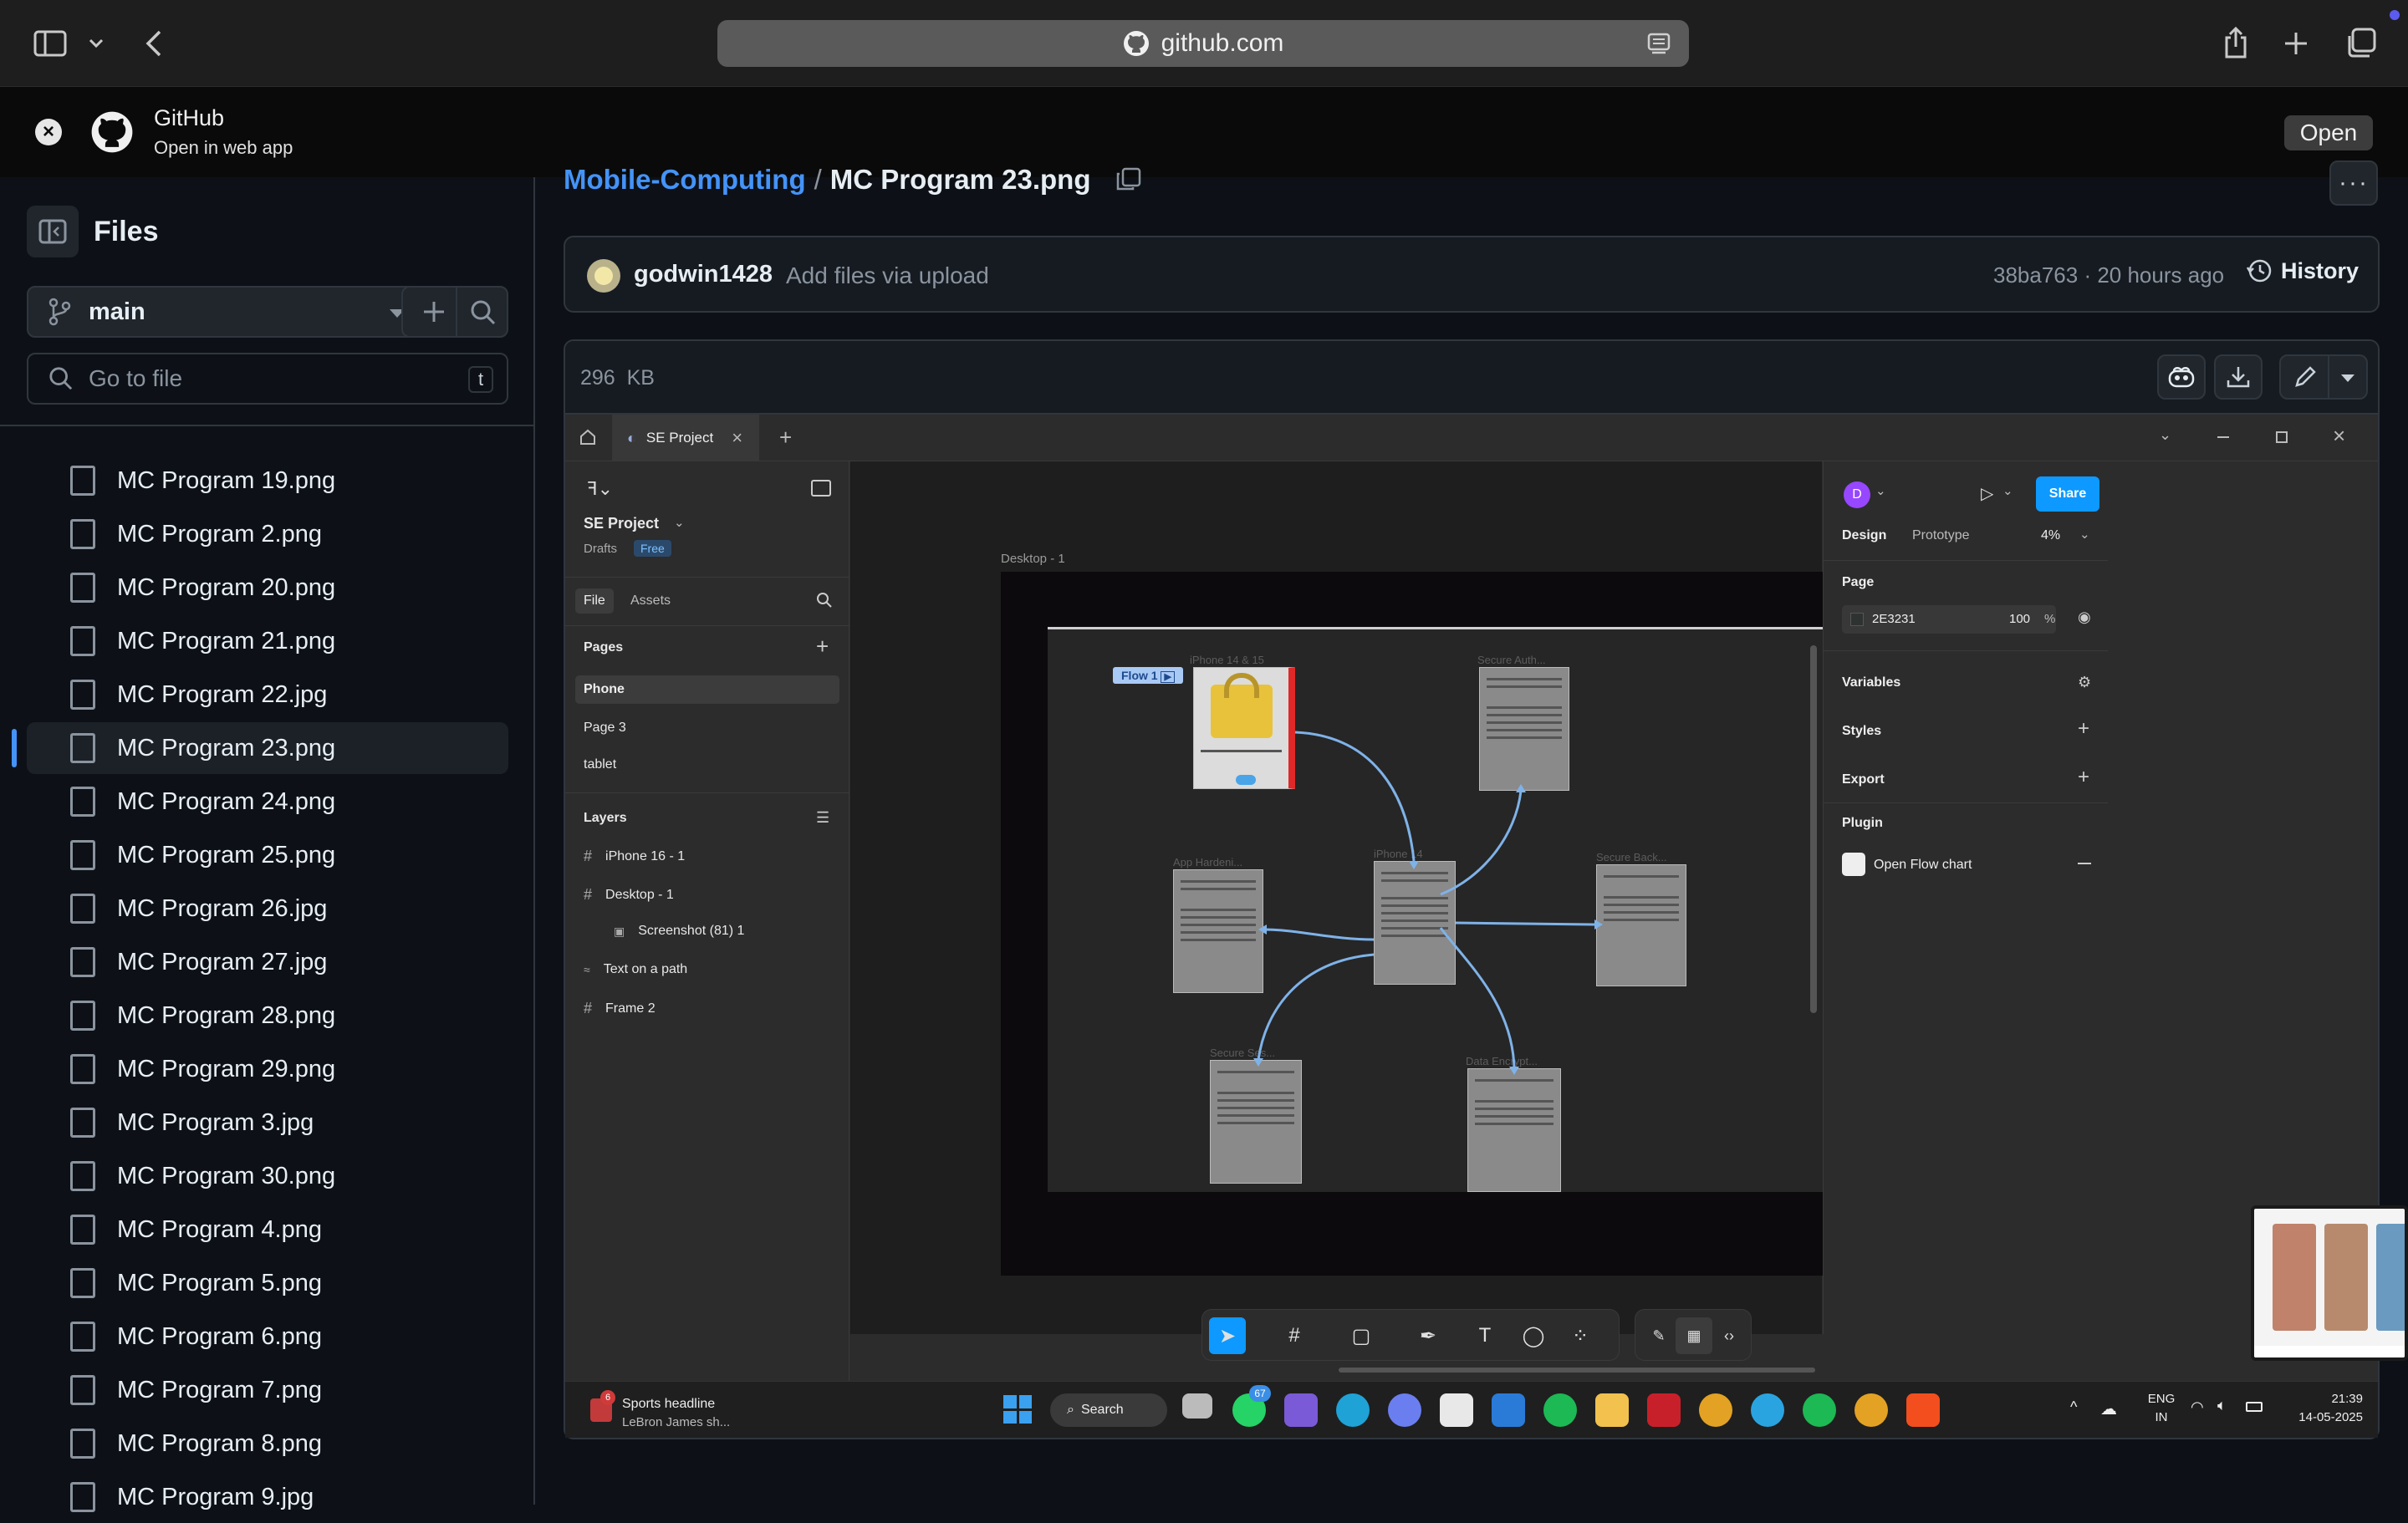 The image size is (2408, 1523). Describe the element at coordinates (1197, 1406) in the screenshot. I see `task-view-icon` at that location.